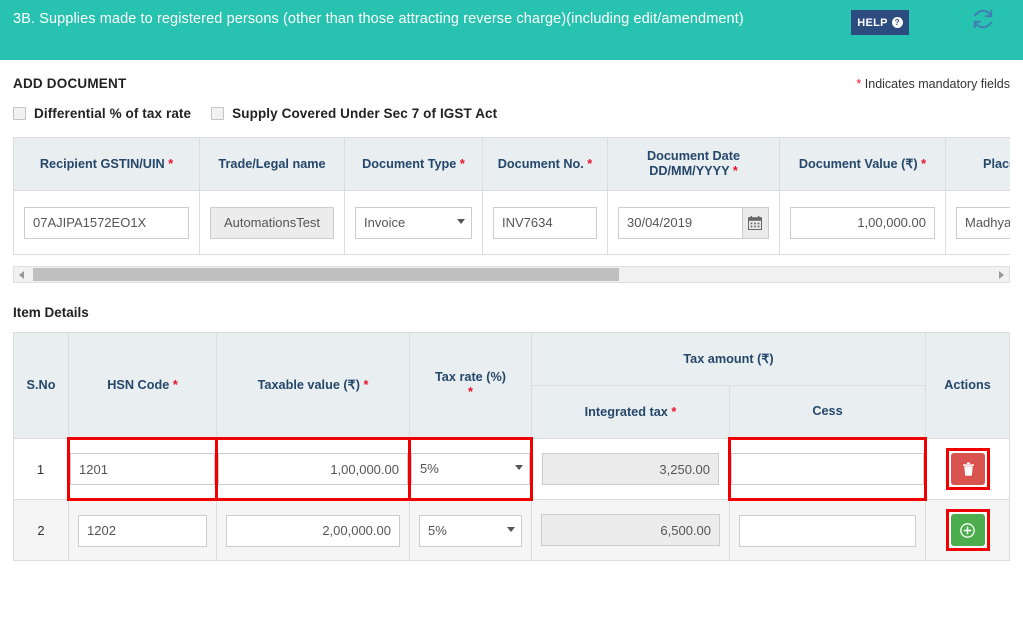 Image resolution: width=1023 pixels, height=617 pixels. What do you see at coordinates (880, 22) in the screenshot?
I see `help-button: HELP ?` at bounding box center [880, 22].